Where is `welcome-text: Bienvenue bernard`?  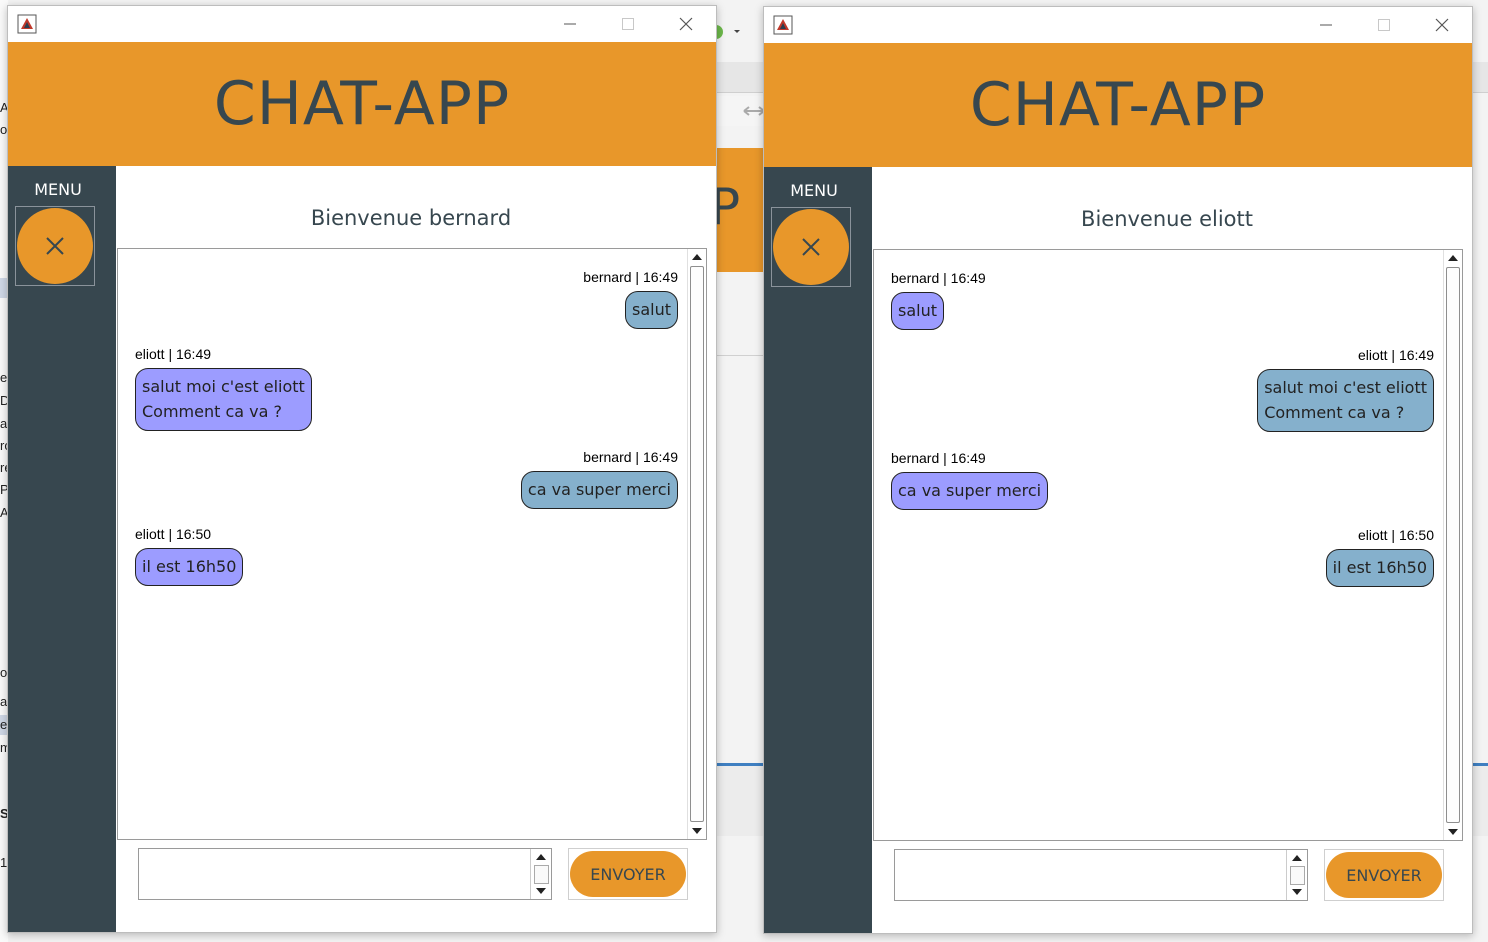
welcome-text: Bienvenue bernard is located at coordinates (411, 218).